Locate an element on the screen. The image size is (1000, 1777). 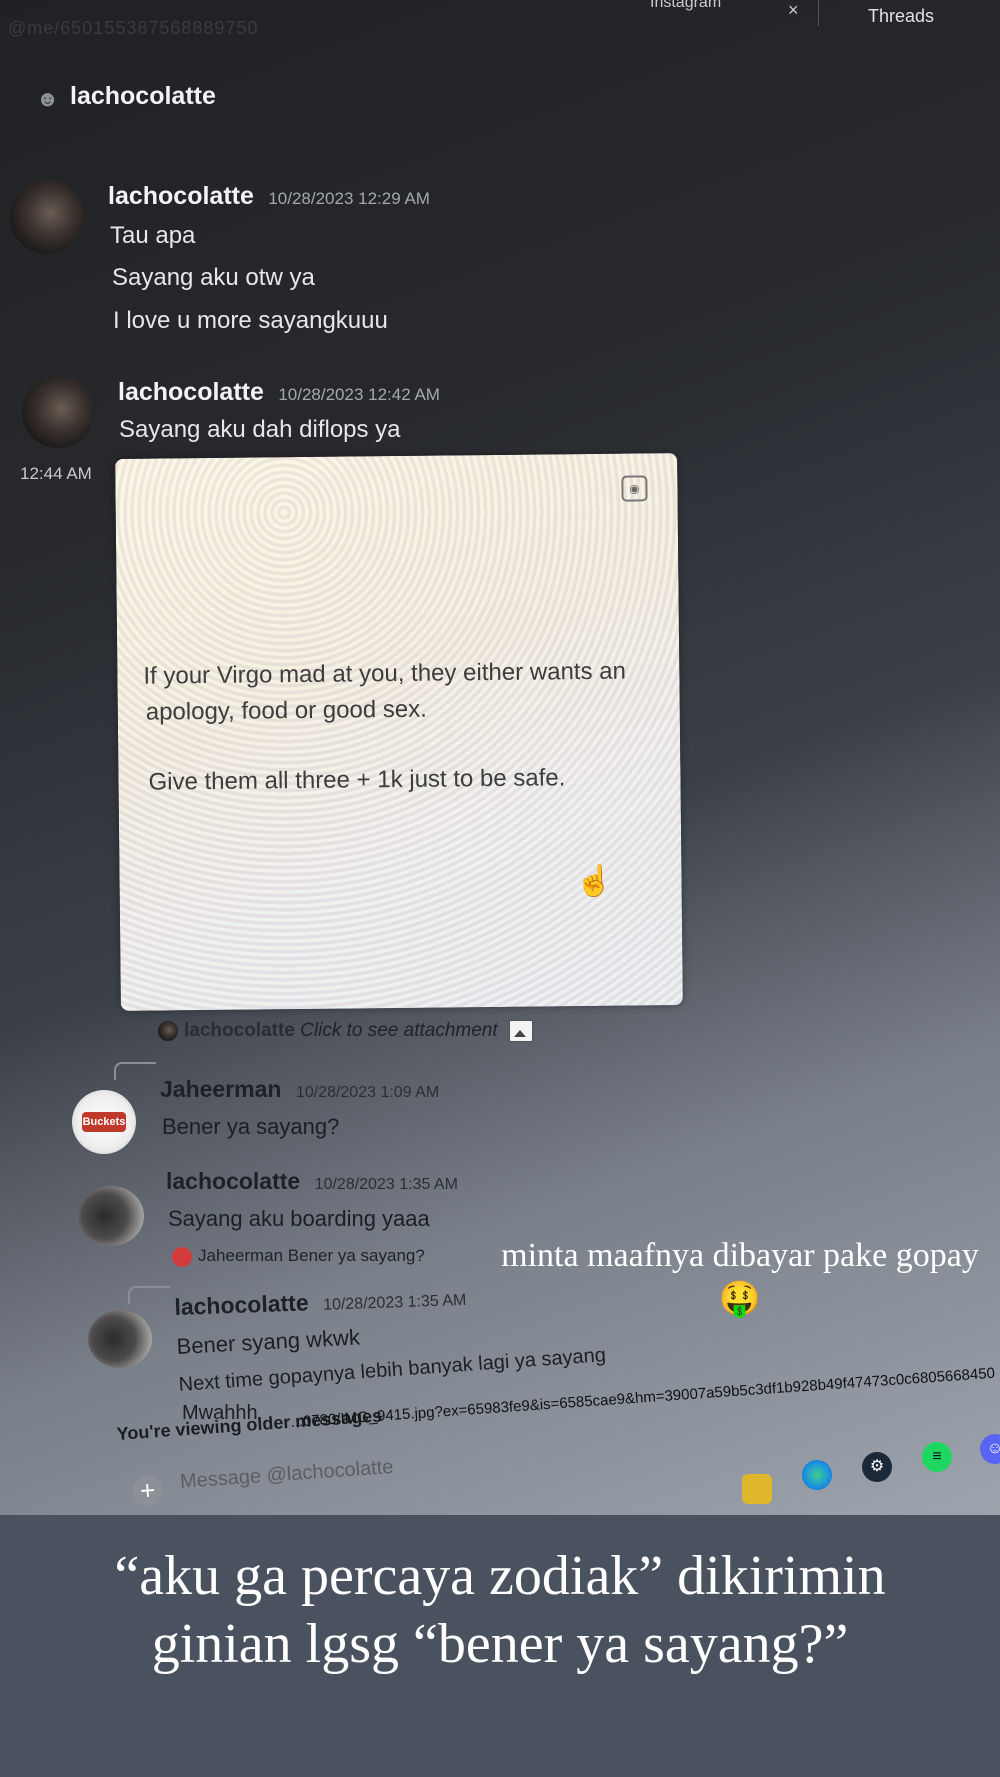
message-text: Sayang aku otw ya is located at coordinates (213, 277).